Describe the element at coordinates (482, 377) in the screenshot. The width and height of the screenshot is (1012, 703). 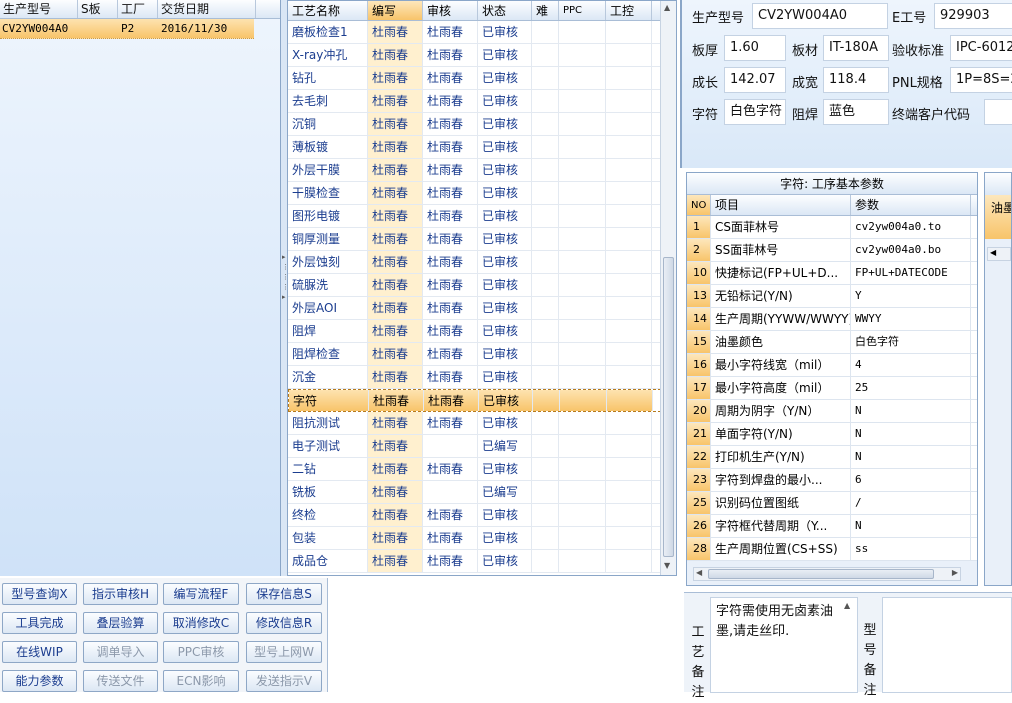
I see `table-row: 沉金 杜雨春 杜雨春 已审核` at that location.